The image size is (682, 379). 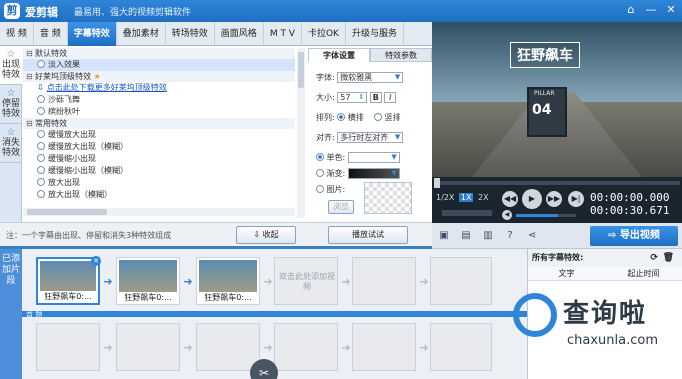 What do you see at coordinates (375, 34) in the screenshot?
I see `tab-upgrade: 升级与服务` at bounding box center [375, 34].